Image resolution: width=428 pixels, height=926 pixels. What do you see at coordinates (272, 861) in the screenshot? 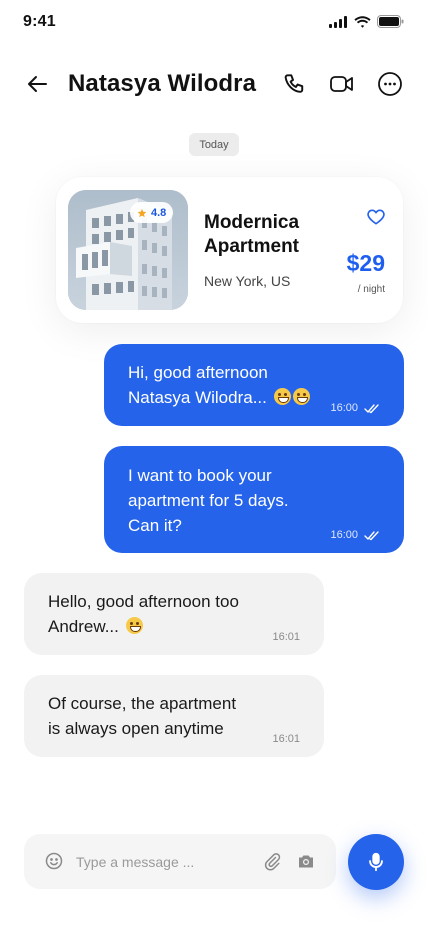
I see `paperclip-icon` at bounding box center [272, 861].